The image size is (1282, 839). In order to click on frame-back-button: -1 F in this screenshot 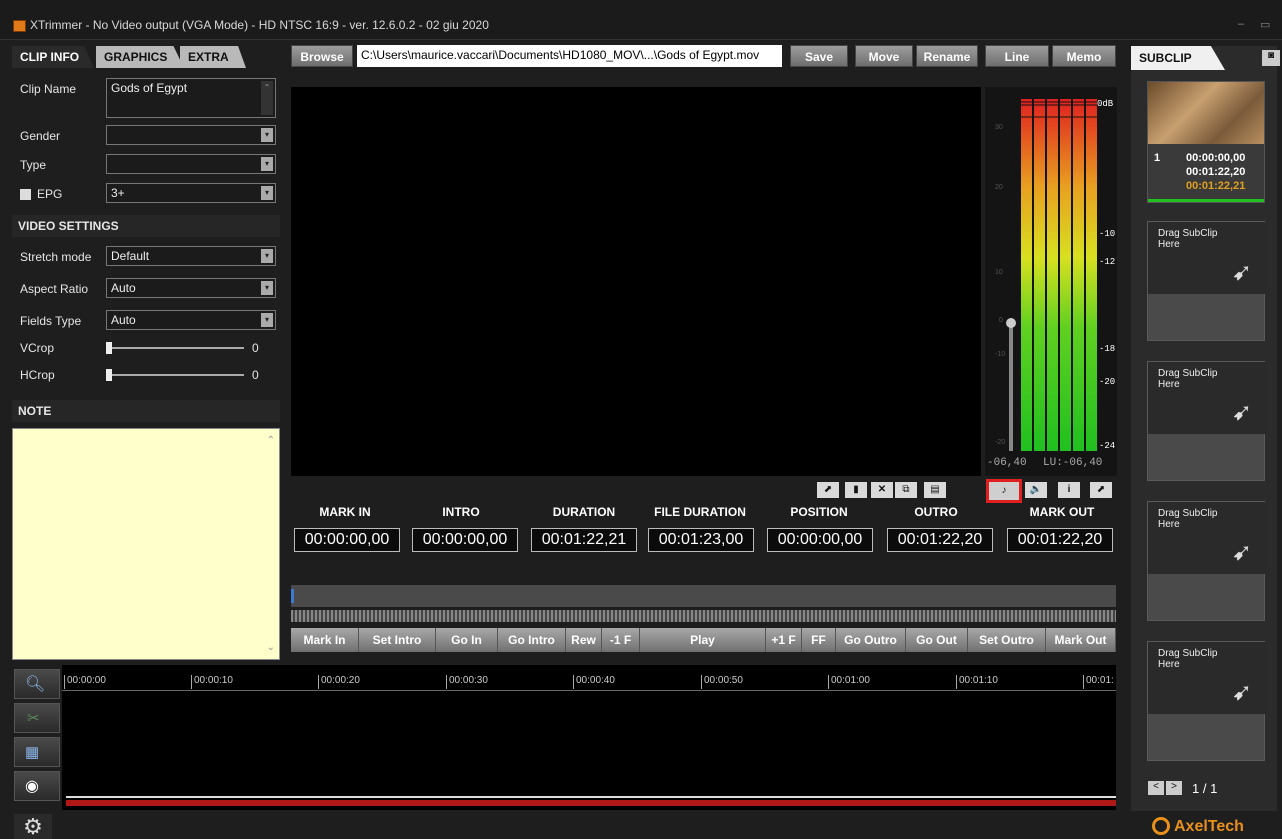, I will do `click(621, 640)`.